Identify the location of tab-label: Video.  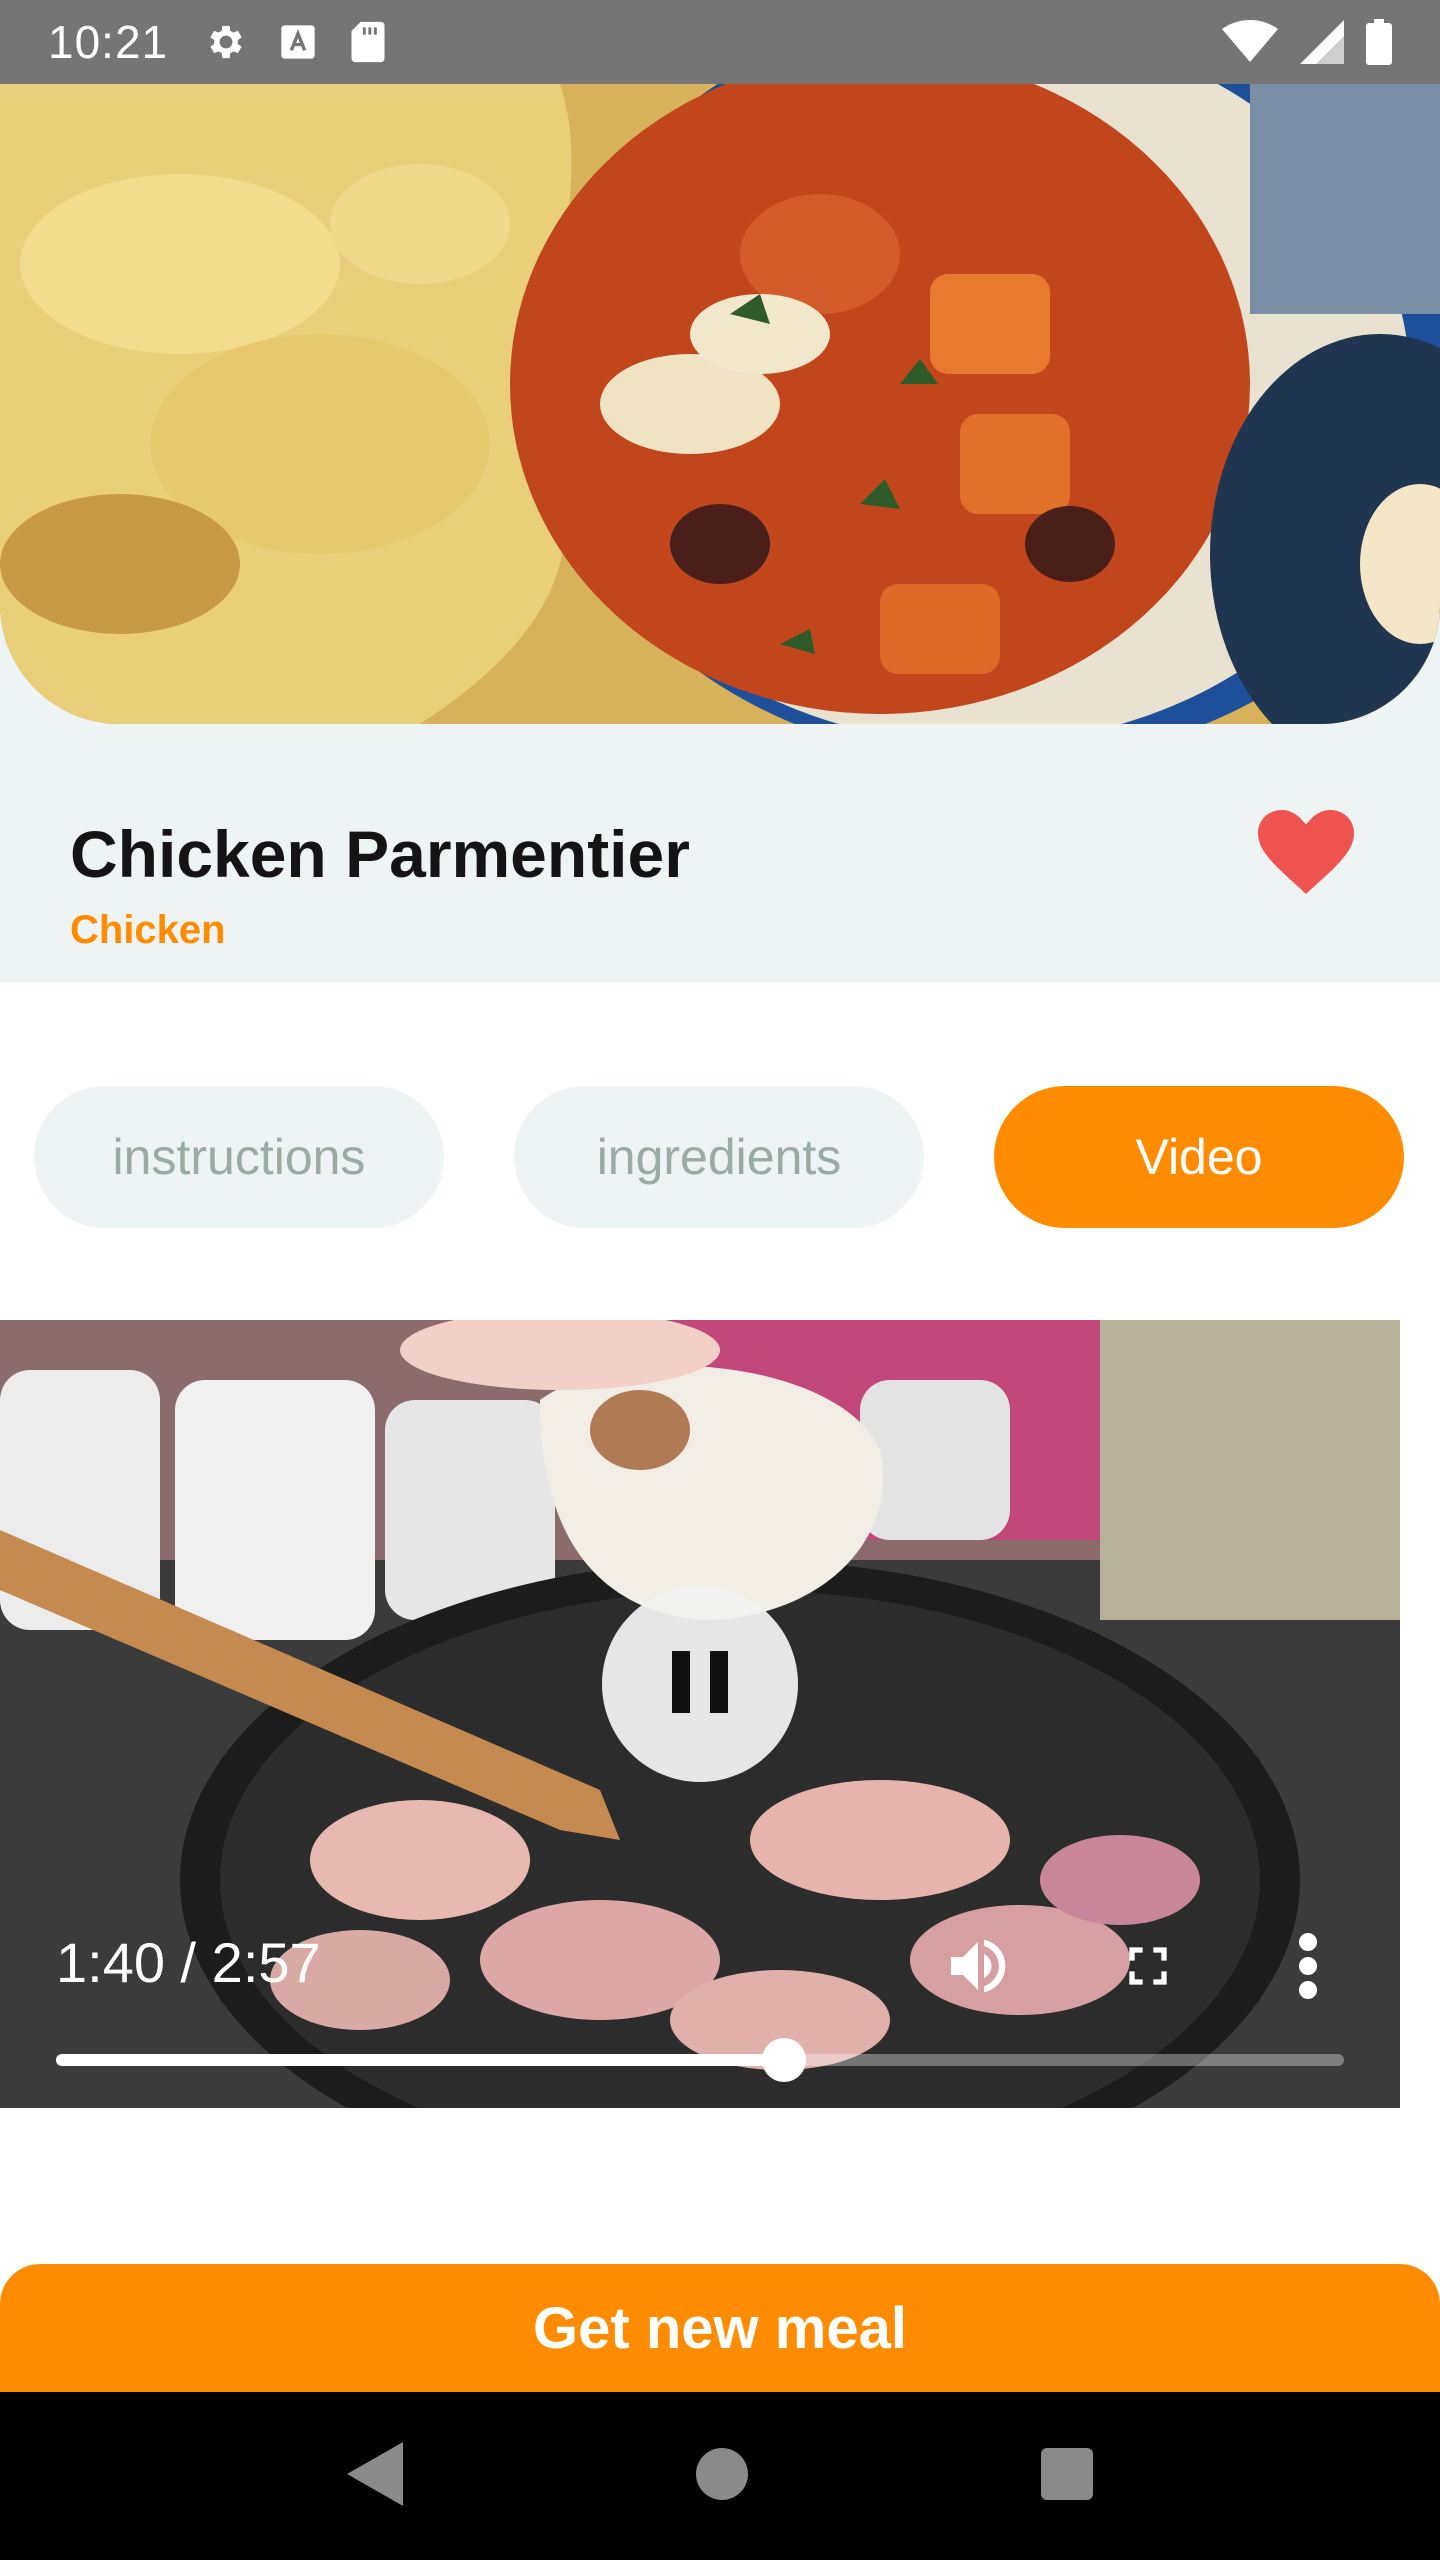
(1199, 1157).